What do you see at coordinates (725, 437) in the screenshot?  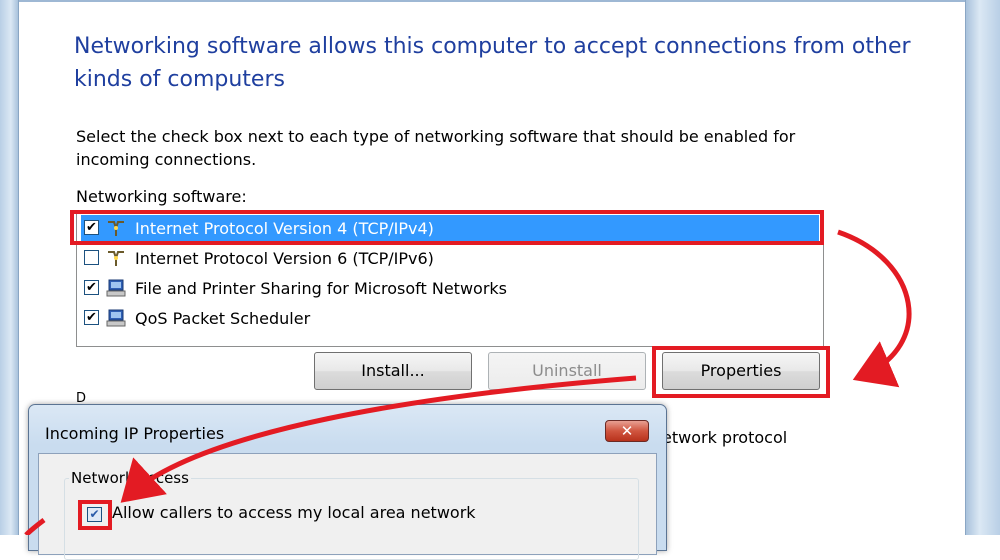 I see `partial-description-text: etwork protocol` at bounding box center [725, 437].